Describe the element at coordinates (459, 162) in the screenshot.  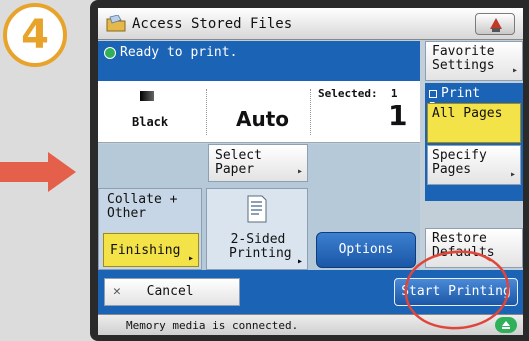
I see `specify-pages-label: Specify Pages` at that location.